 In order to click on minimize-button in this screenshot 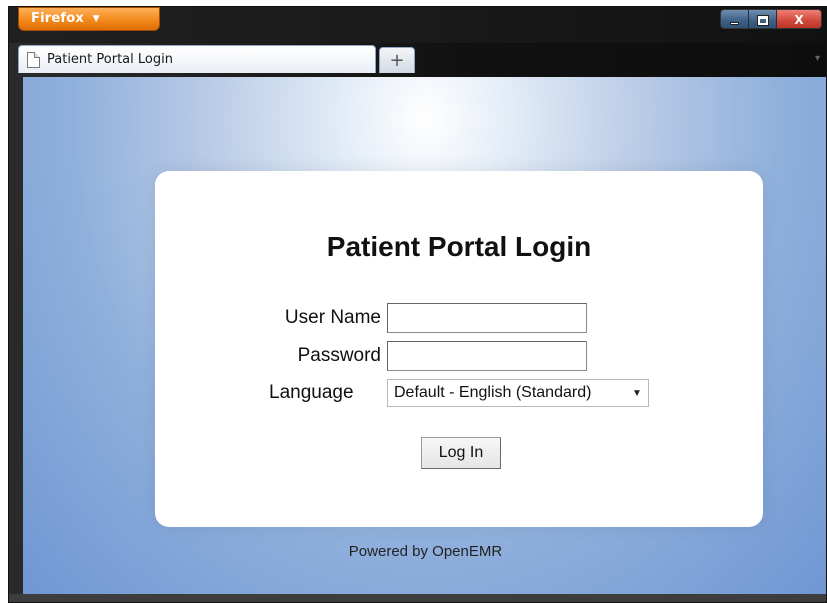, I will do `click(735, 19)`.